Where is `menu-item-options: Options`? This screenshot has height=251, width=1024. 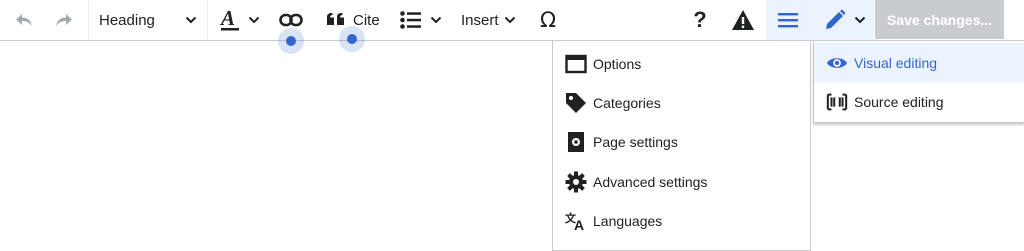 menu-item-options: Options is located at coordinates (681, 64).